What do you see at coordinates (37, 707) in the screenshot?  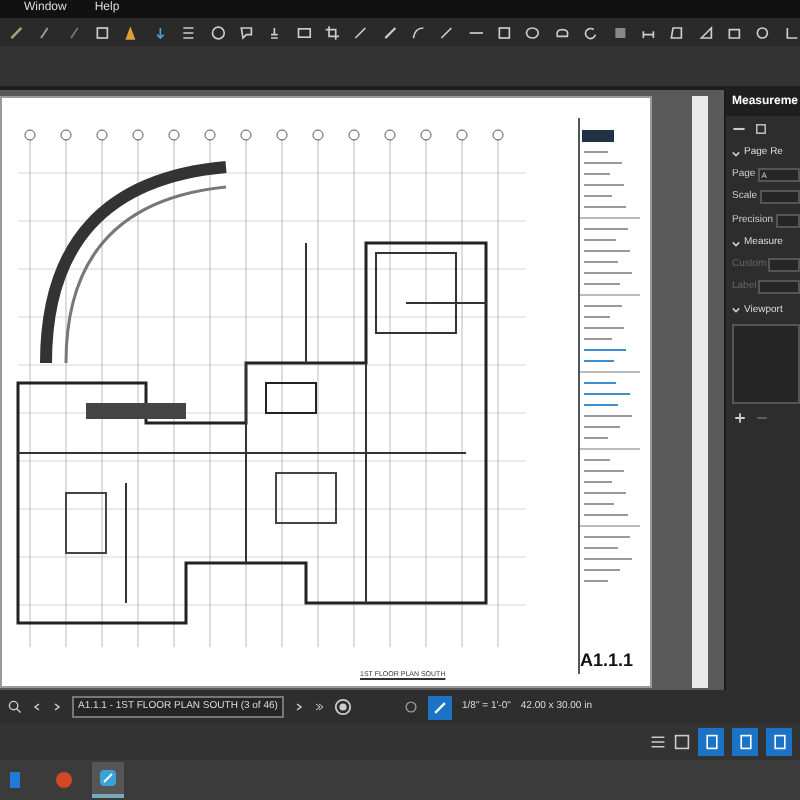 I see `previous-page-icon` at bounding box center [37, 707].